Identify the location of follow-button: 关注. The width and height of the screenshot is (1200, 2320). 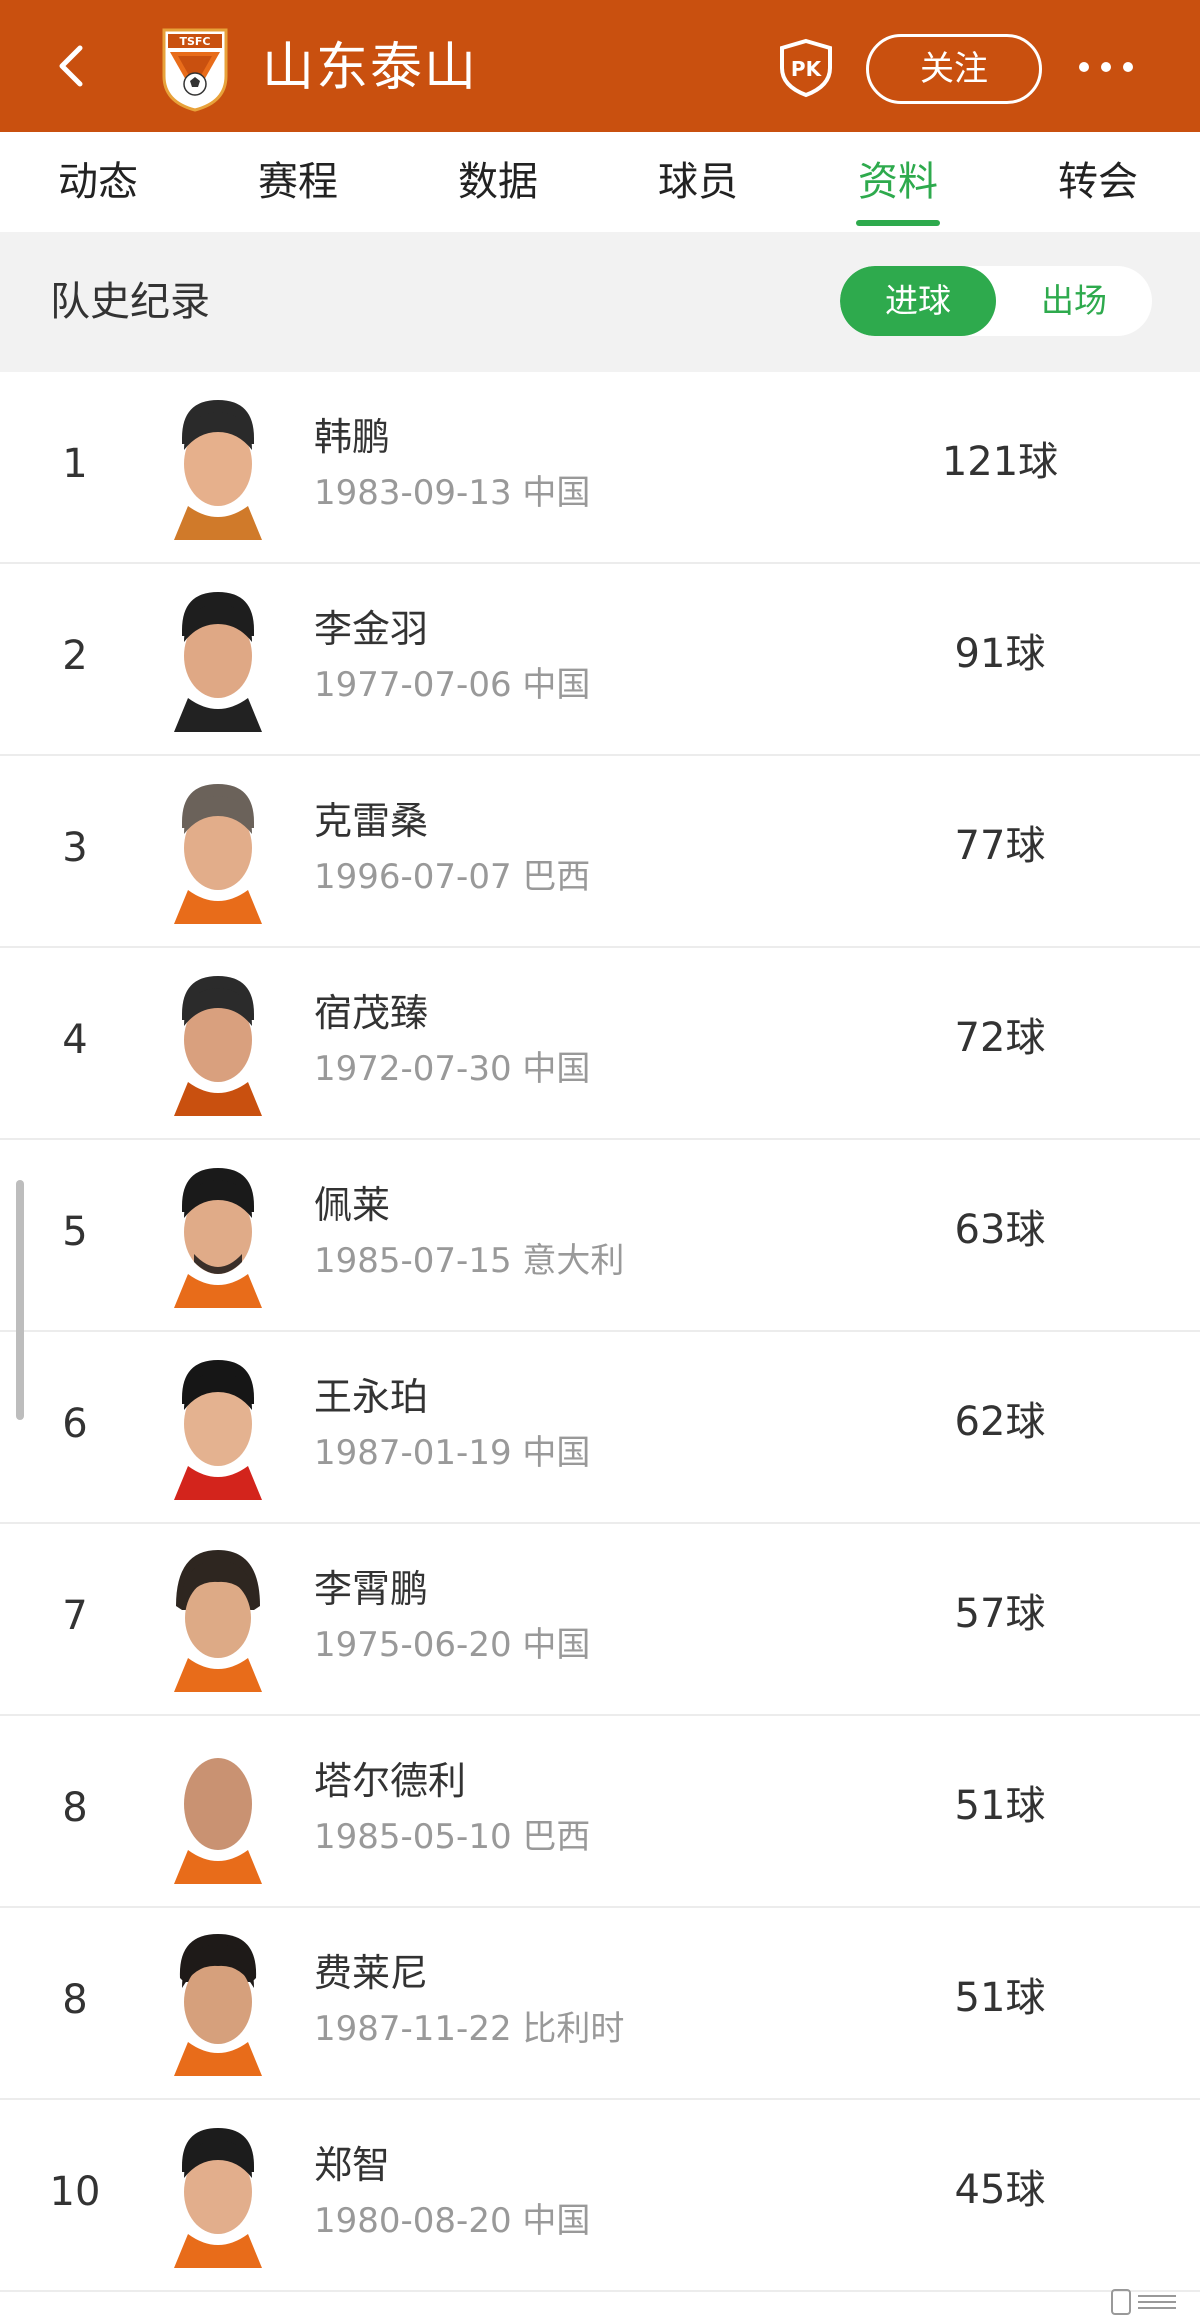
(954, 69).